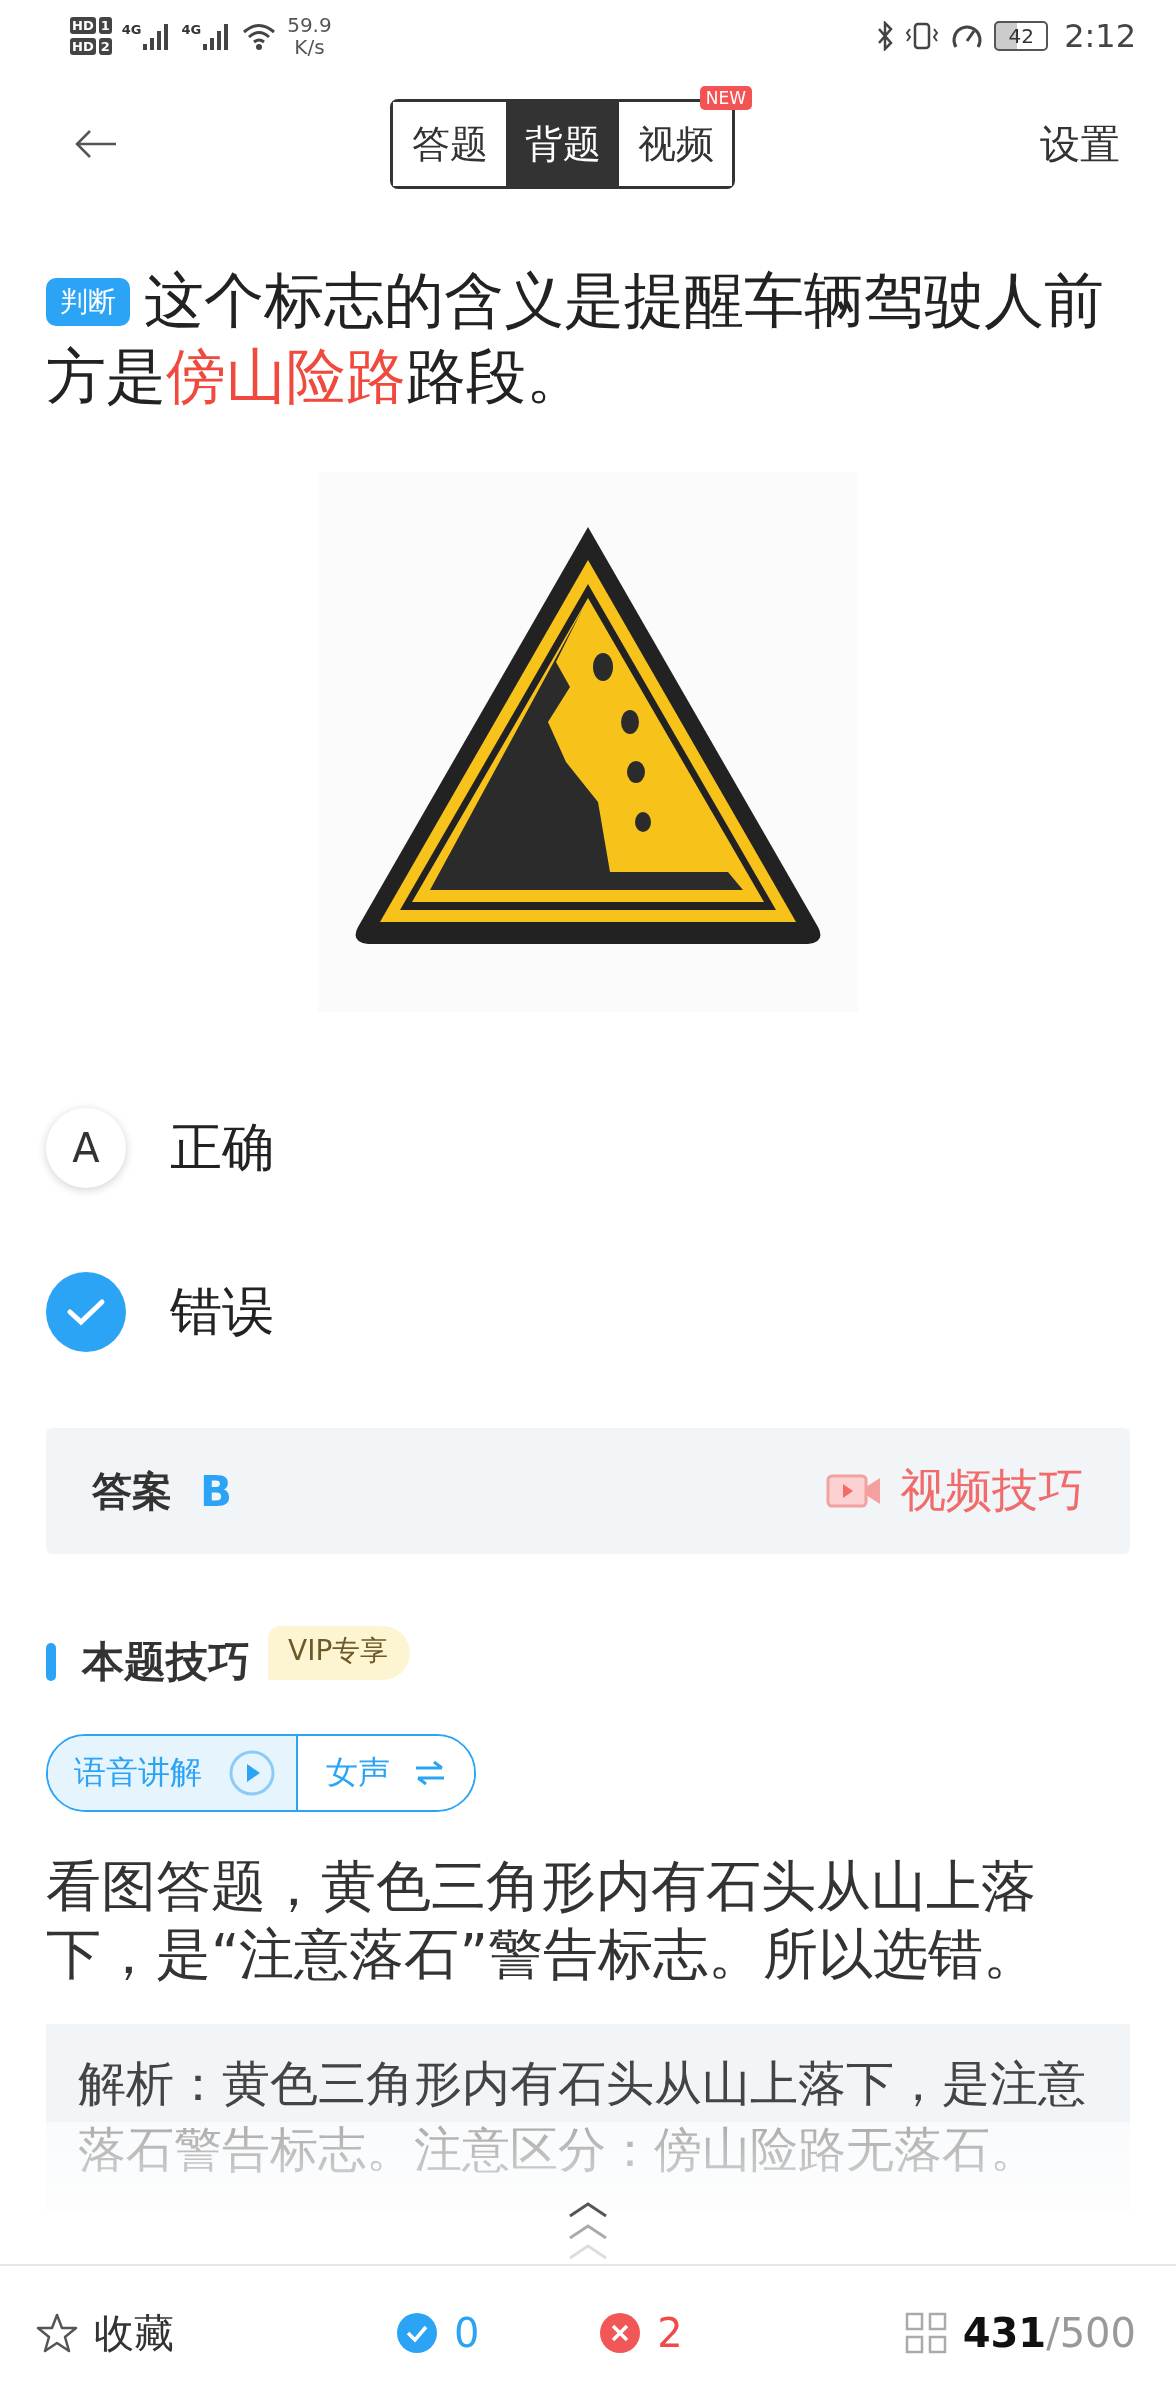 Image resolution: width=1176 pixels, height=2400 pixels. I want to click on correct-count: 0, so click(466, 2333).